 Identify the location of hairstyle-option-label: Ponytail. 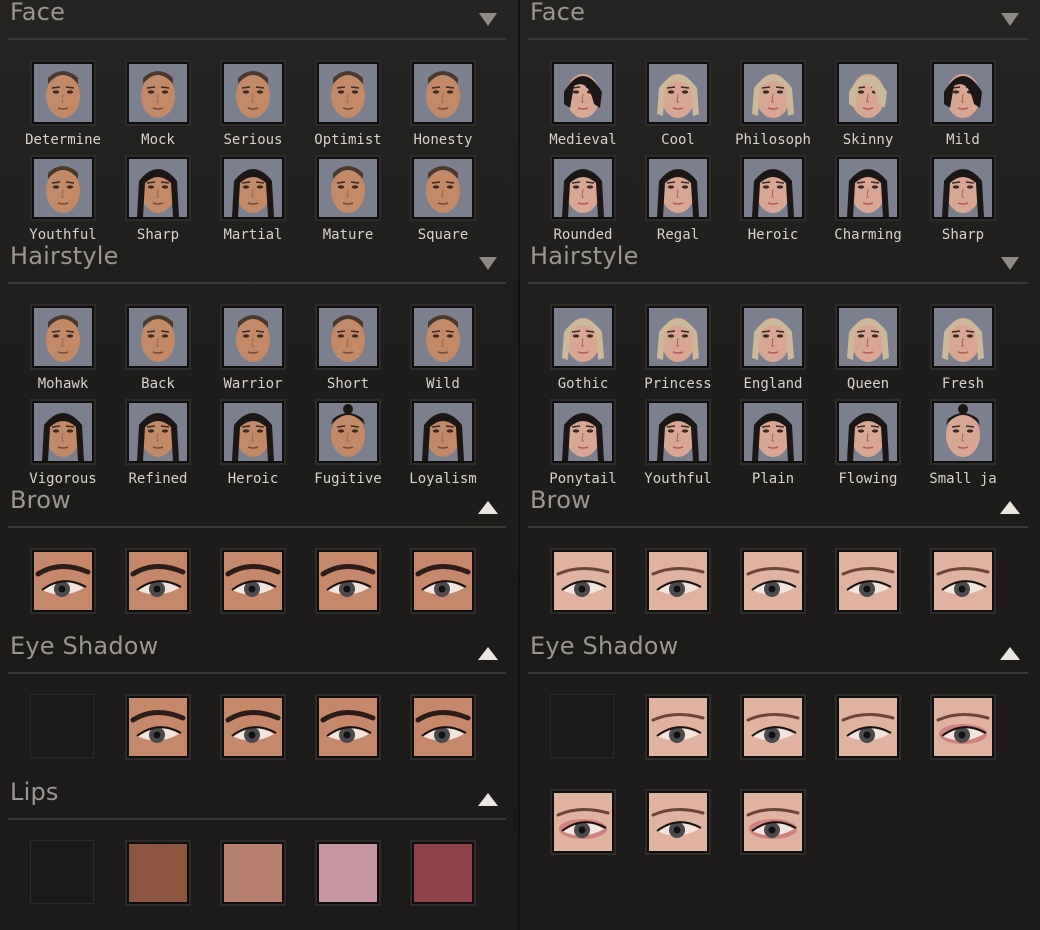
(583, 479).